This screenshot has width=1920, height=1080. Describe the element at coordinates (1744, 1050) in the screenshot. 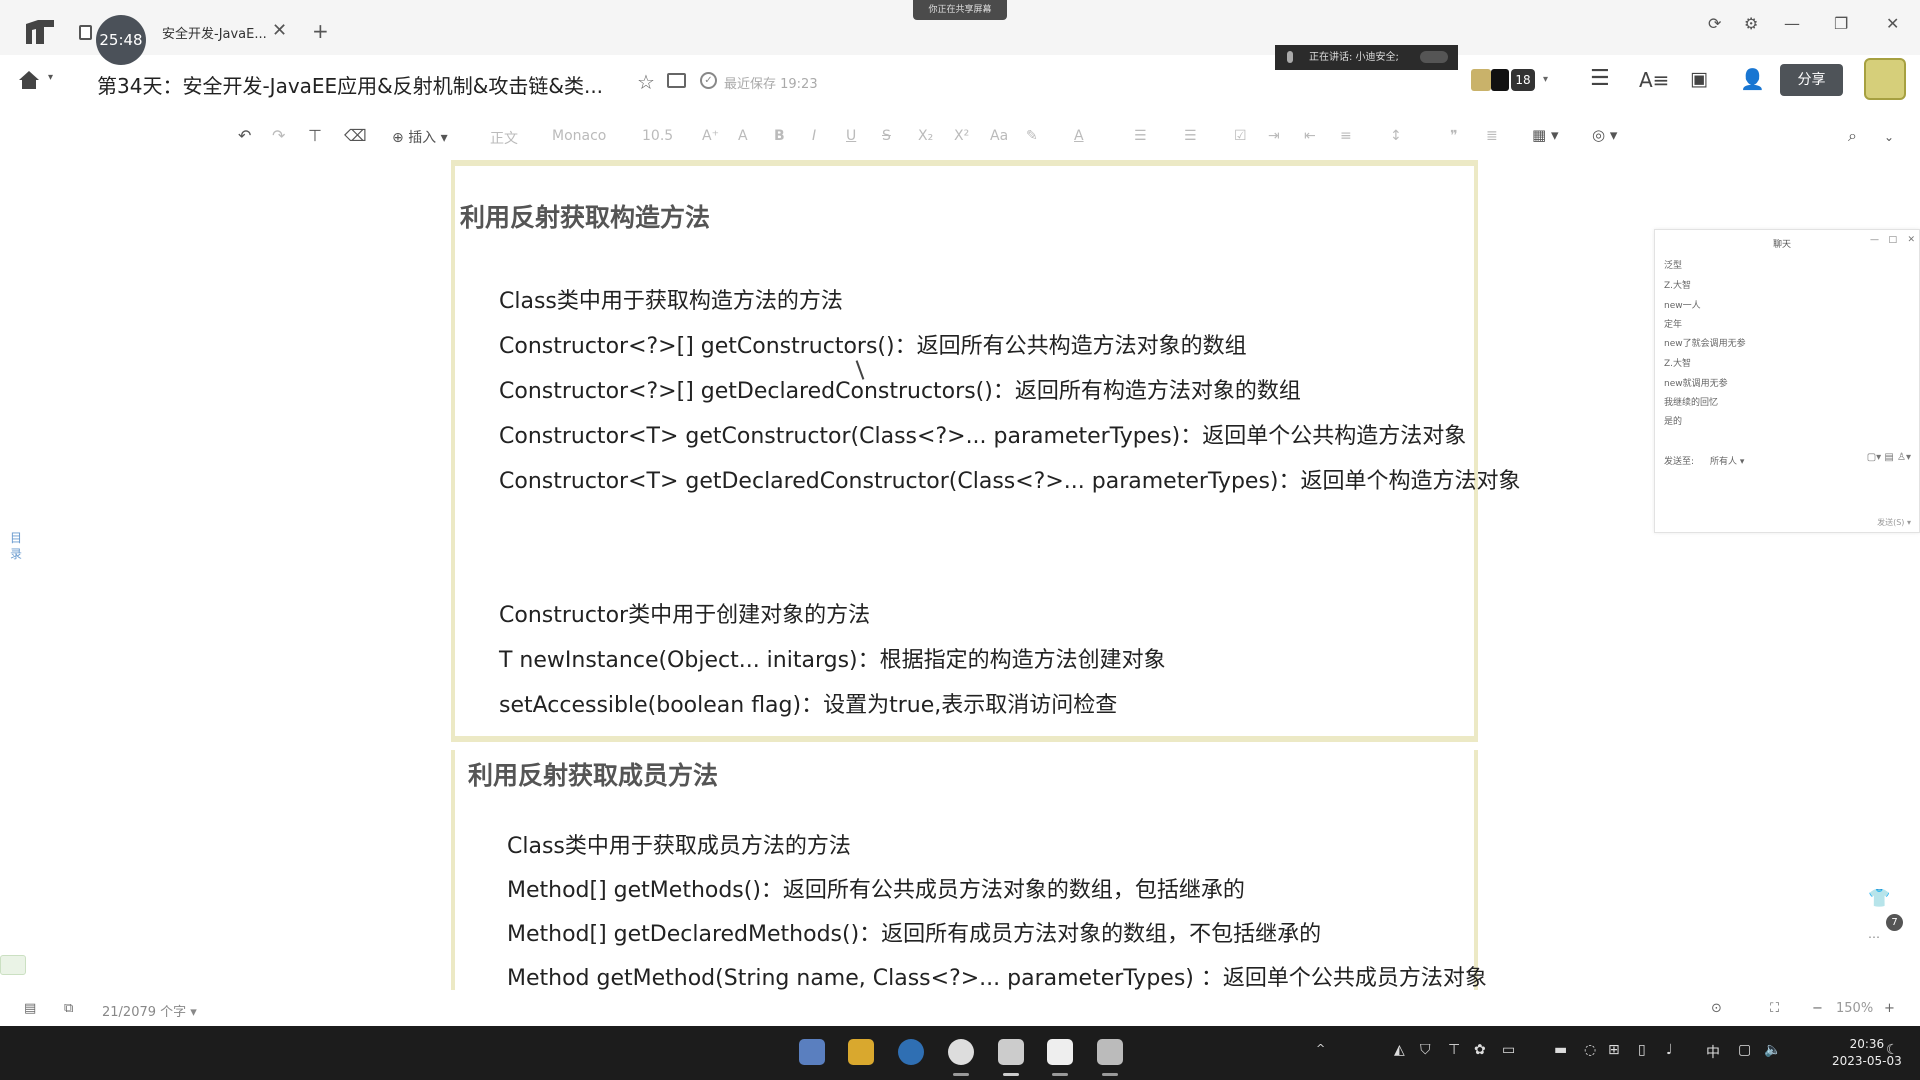

I see `network-icon: ▢` at that location.